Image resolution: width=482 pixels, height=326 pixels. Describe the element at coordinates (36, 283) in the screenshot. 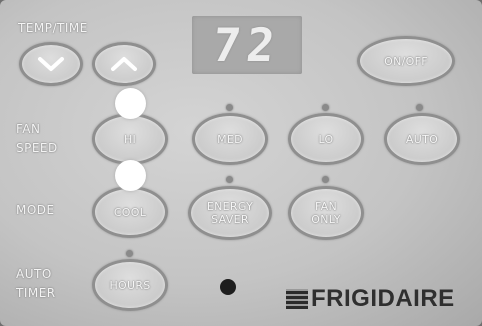

I see `auto-timer-label: AUTO TIMER` at that location.